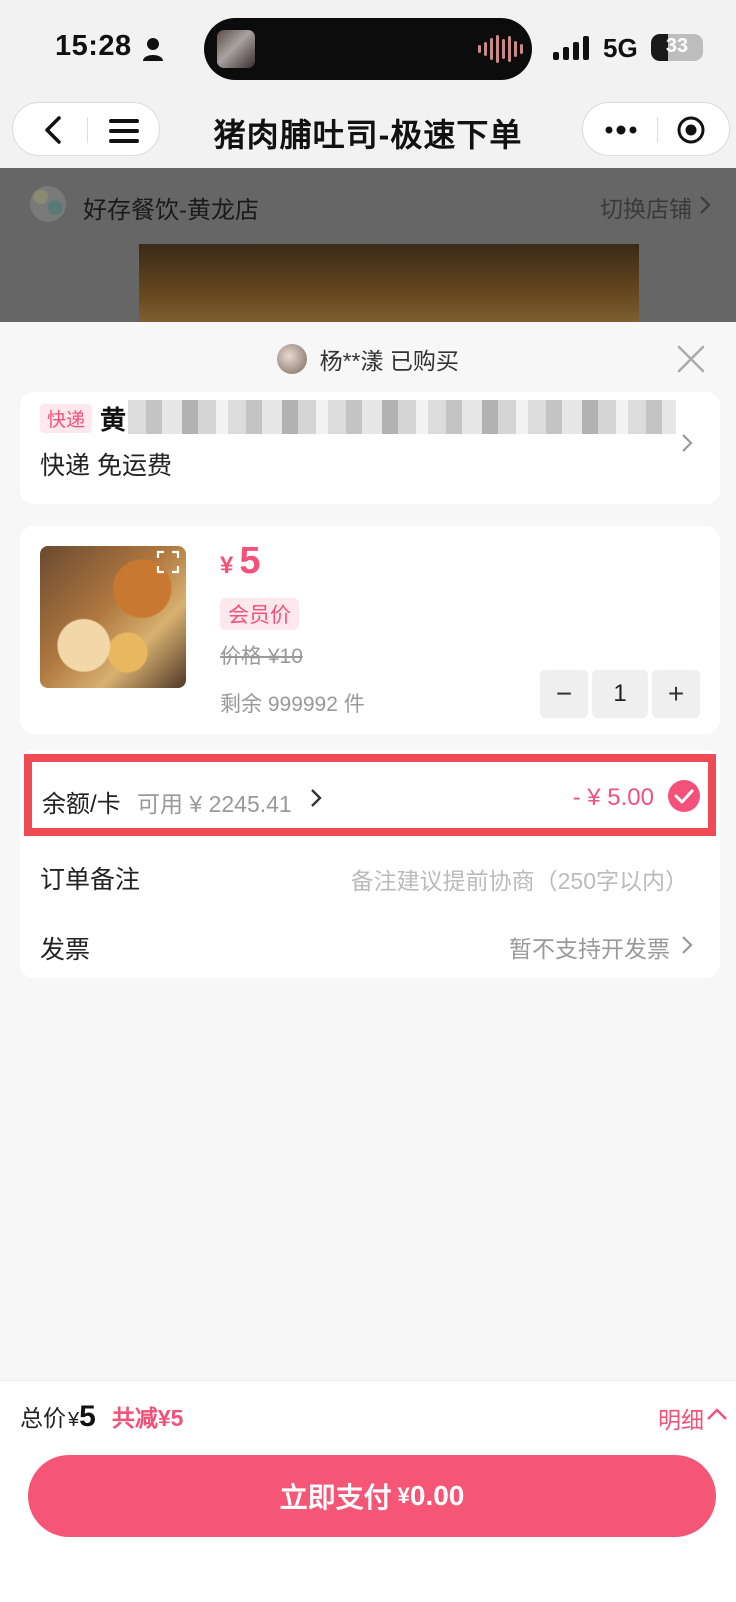 The width and height of the screenshot is (736, 1602). I want to click on check-icon, so click(684, 796).